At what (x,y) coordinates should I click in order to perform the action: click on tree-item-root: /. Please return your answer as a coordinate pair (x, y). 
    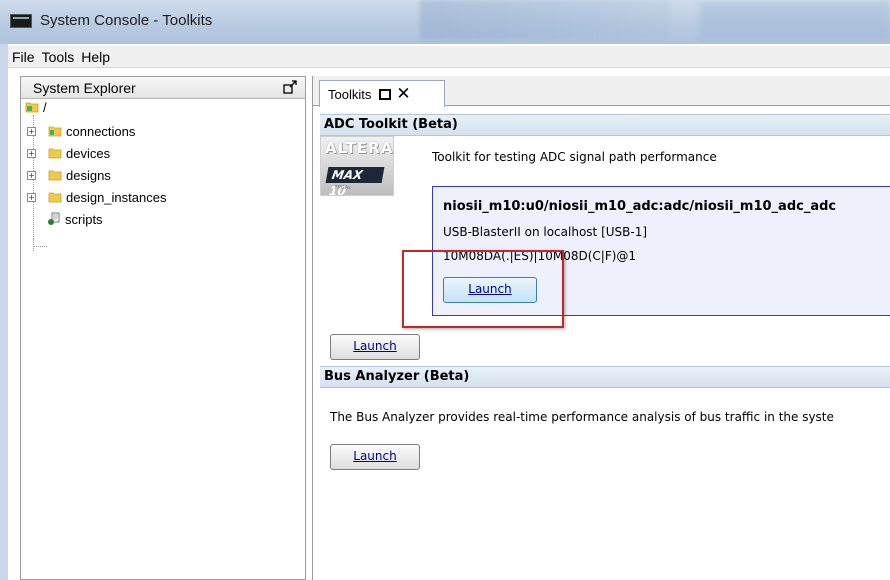
    Looking at the image, I should click on (36, 107).